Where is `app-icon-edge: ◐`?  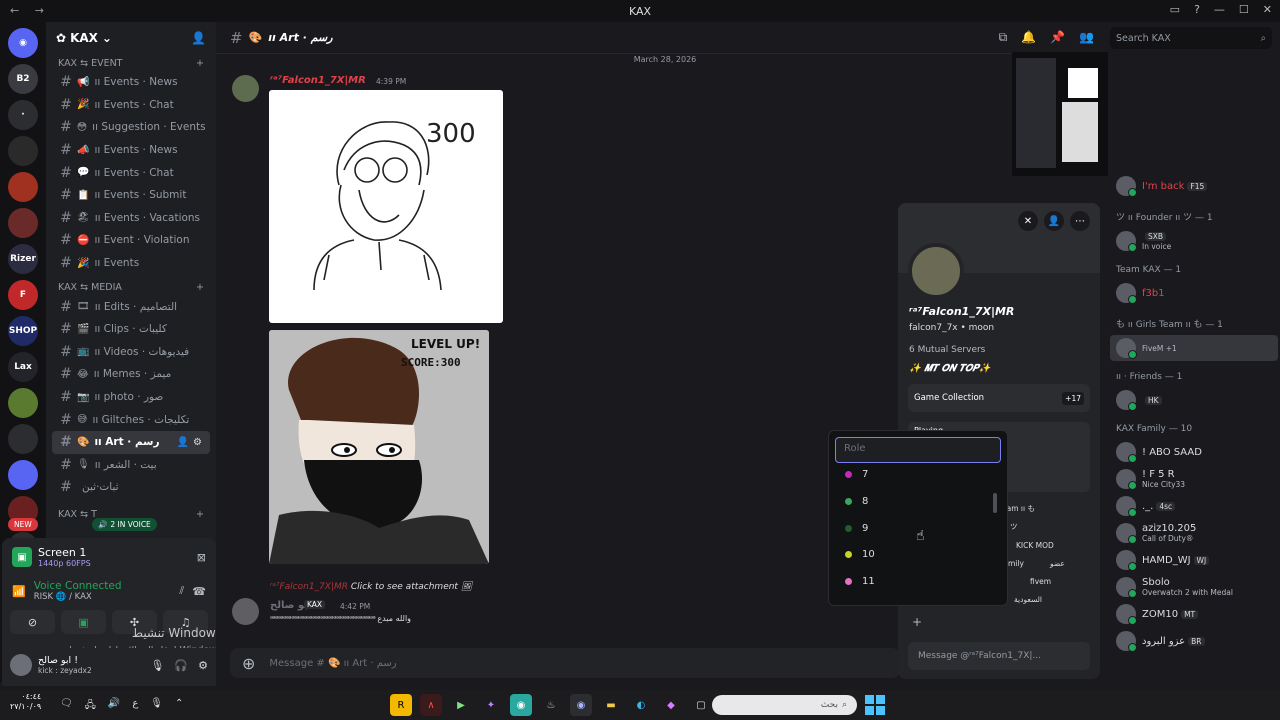
app-icon-edge: ◐ is located at coordinates (641, 705).